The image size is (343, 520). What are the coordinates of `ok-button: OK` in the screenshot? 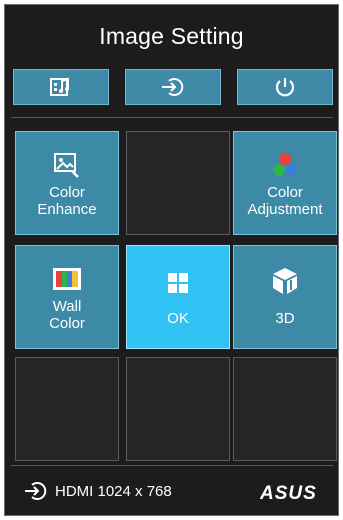 It's located at (178, 297).